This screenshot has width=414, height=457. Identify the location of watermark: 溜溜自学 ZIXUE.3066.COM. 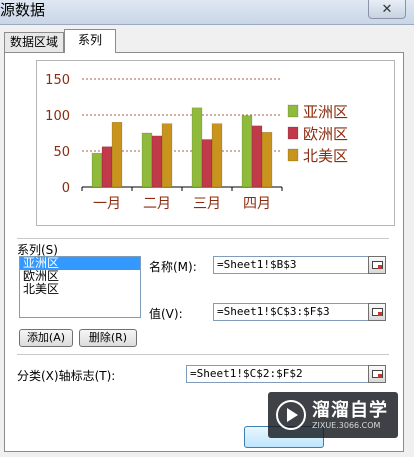
(333, 415).